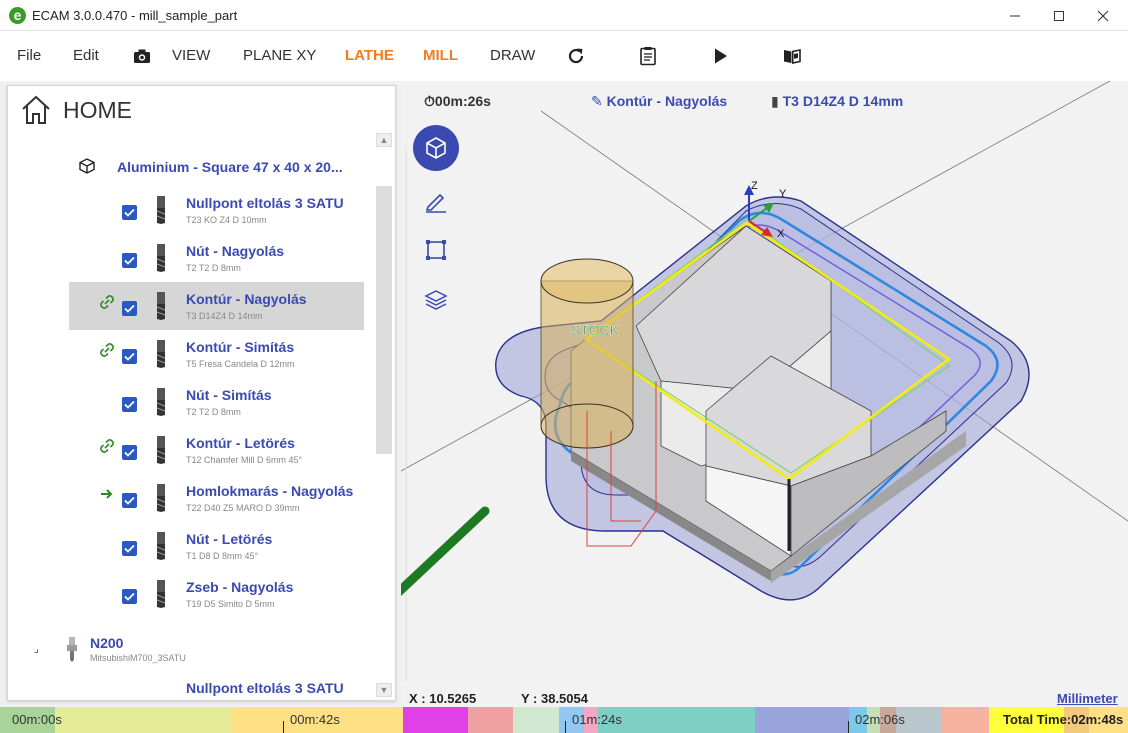  Describe the element at coordinates (775, 101) in the screenshot. I see `endmill-icon: ▮` at that location.